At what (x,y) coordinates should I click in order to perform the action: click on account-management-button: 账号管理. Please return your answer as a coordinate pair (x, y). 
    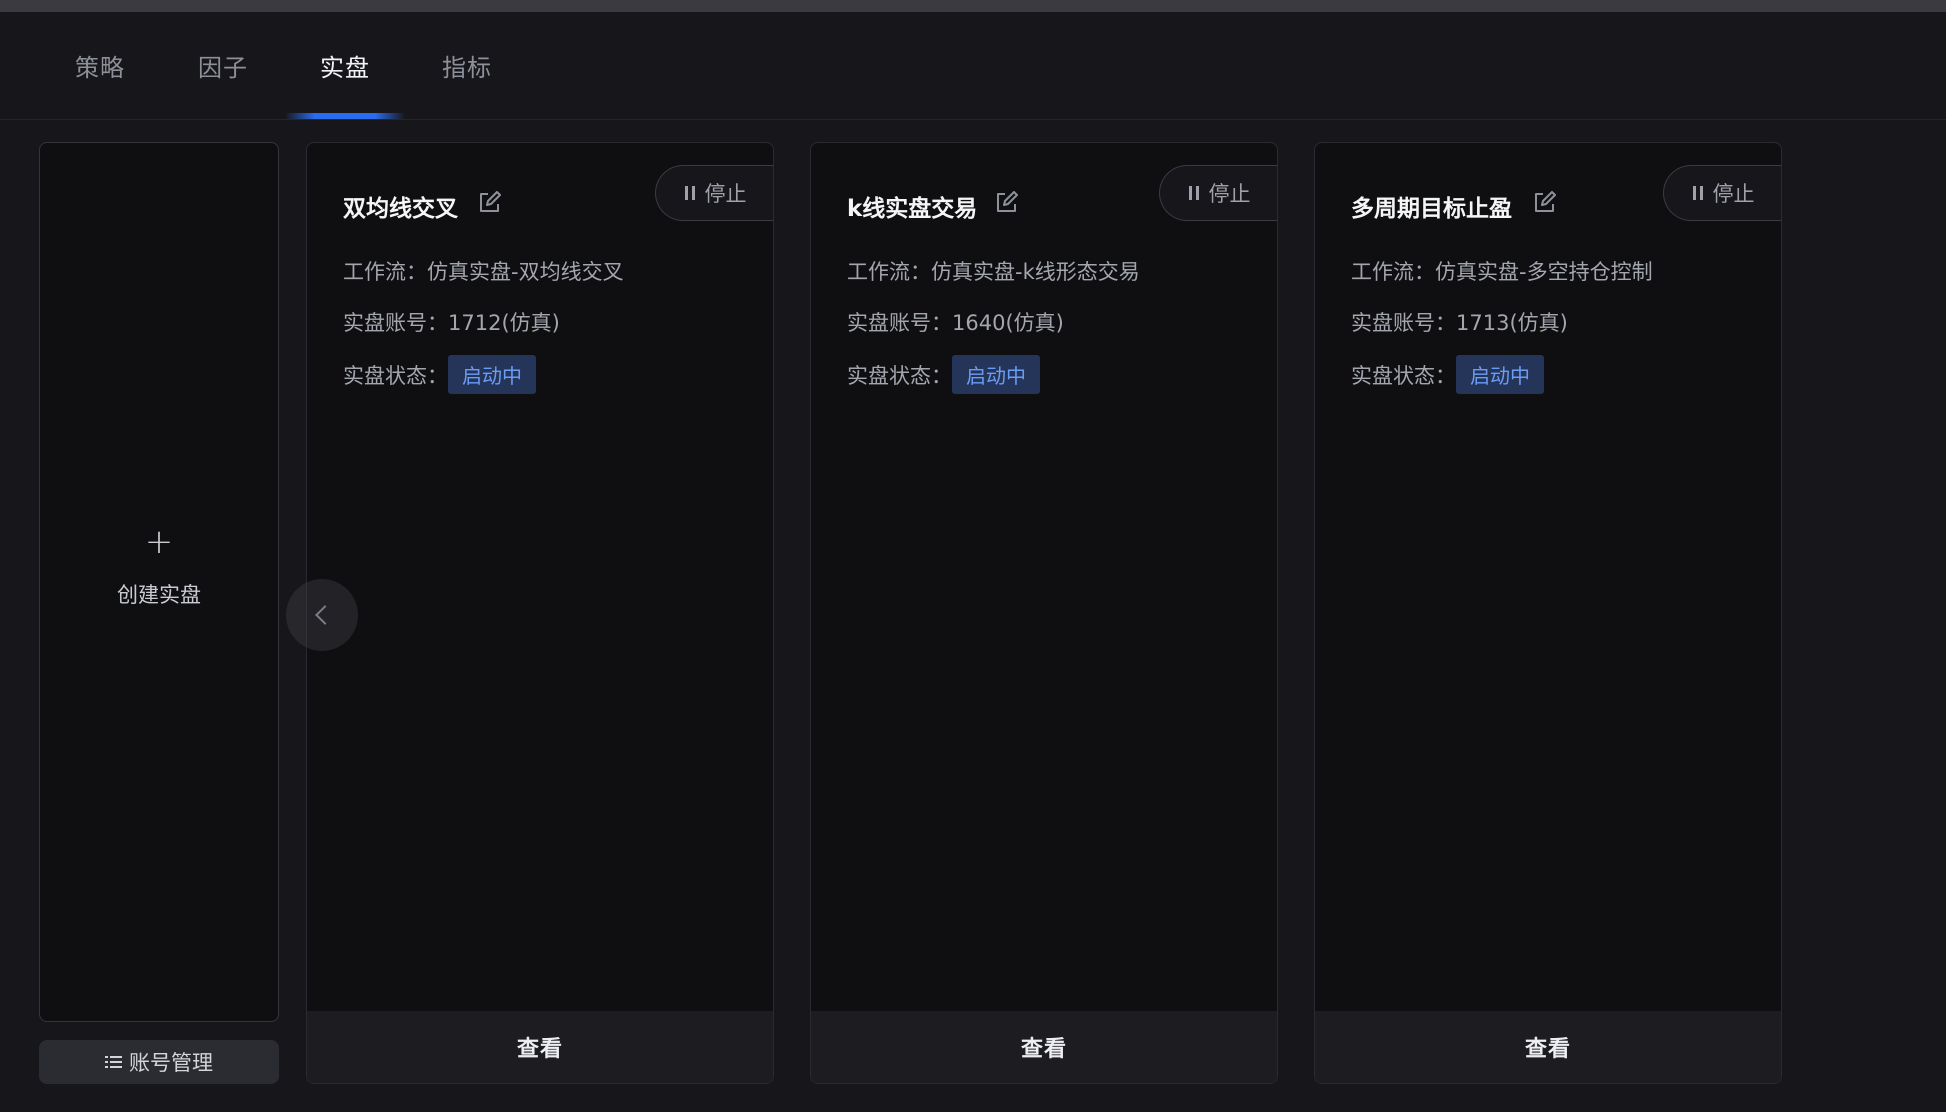
    Looking at the image, I should click on (159, 1062).